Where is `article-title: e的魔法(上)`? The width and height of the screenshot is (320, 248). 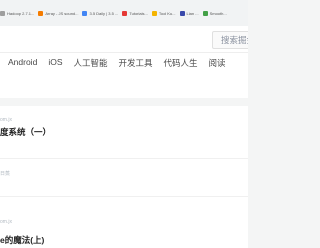
article-title: e的魔法(上) is located at coordinates (22, 240).